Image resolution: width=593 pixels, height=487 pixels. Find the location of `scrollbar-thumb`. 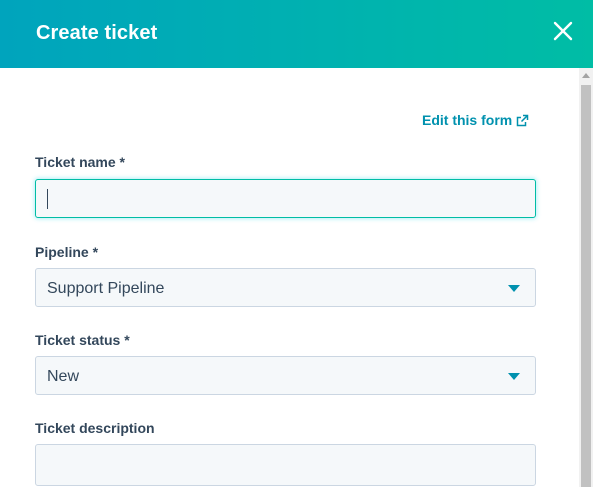

scrollbar-thumb is located at coordinates (586, 286).